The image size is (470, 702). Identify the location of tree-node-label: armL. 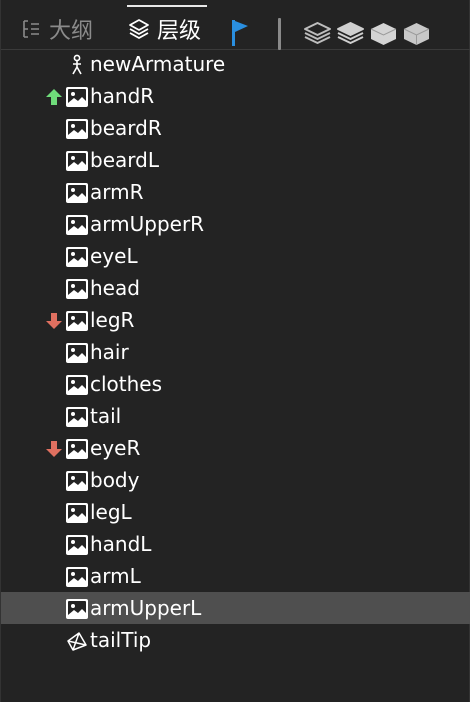
(115, 576).